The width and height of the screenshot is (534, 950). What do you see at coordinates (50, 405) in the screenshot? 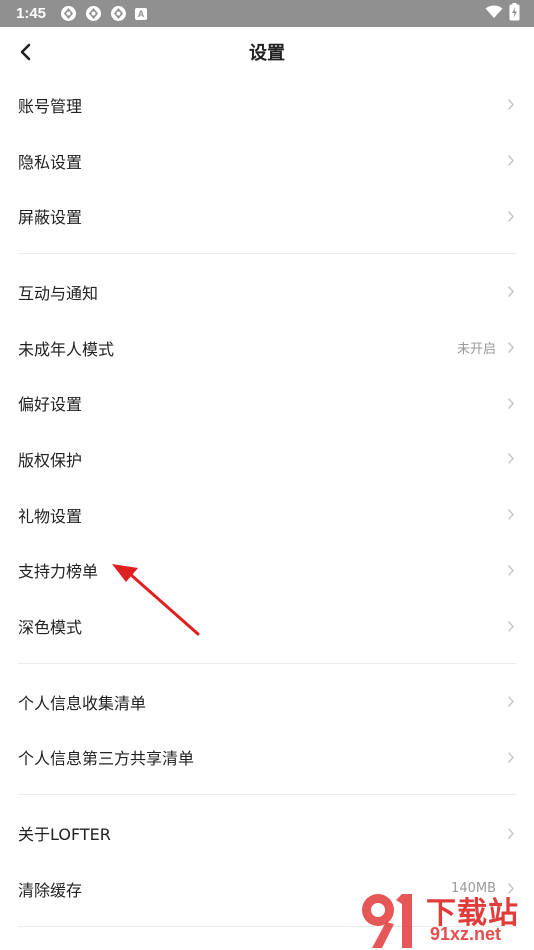
I see `settings-item-label: 偏好设置` at bounding box center [50, 405].